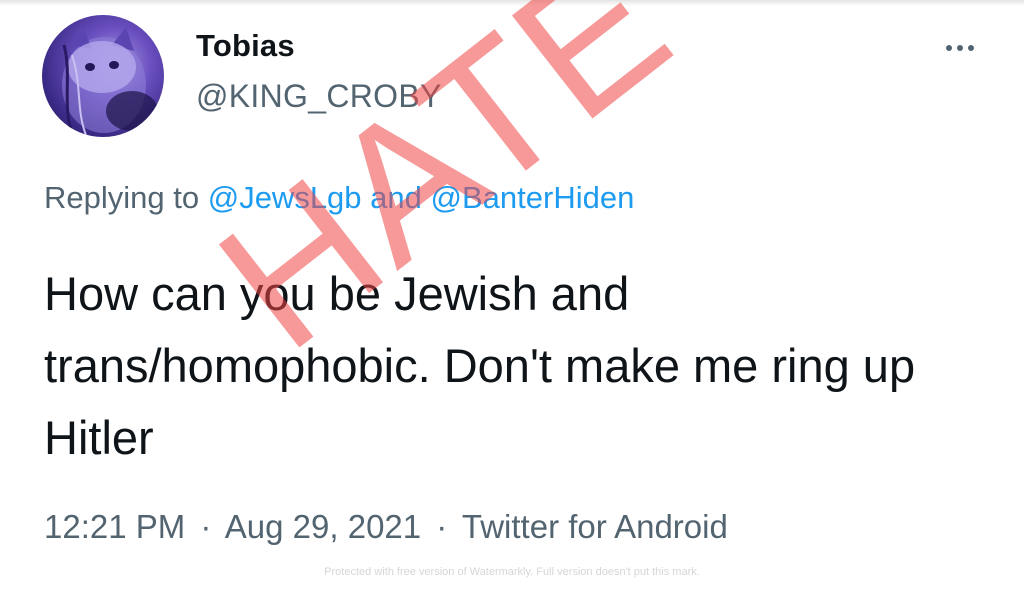  I want to click on display-name: Tobias, so click(245, 46).